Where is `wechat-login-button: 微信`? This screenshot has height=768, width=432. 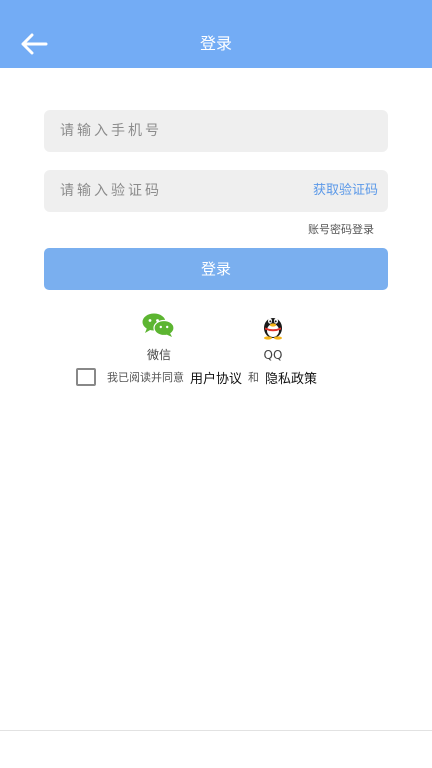
wechat-login-button: 微信 is located at coordinates (159, 337).